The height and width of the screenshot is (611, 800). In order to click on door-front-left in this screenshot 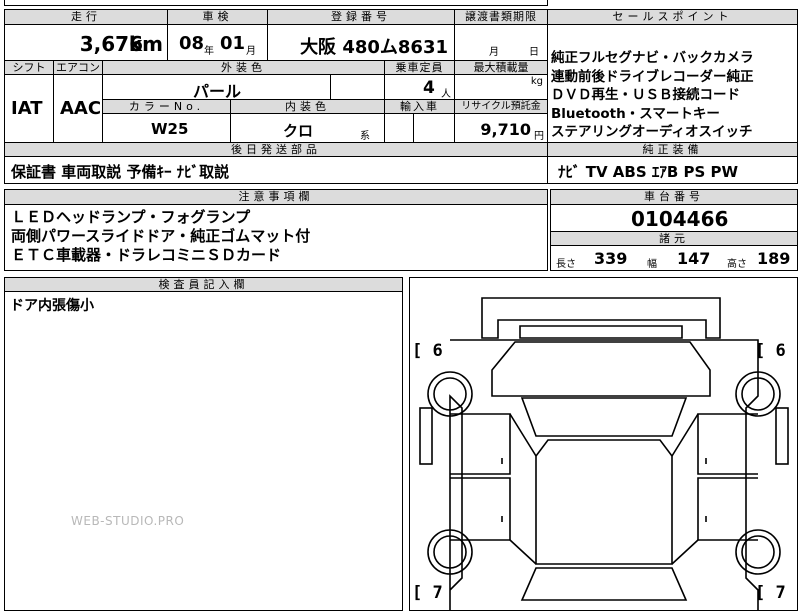, I will do `click(480, 444)`.